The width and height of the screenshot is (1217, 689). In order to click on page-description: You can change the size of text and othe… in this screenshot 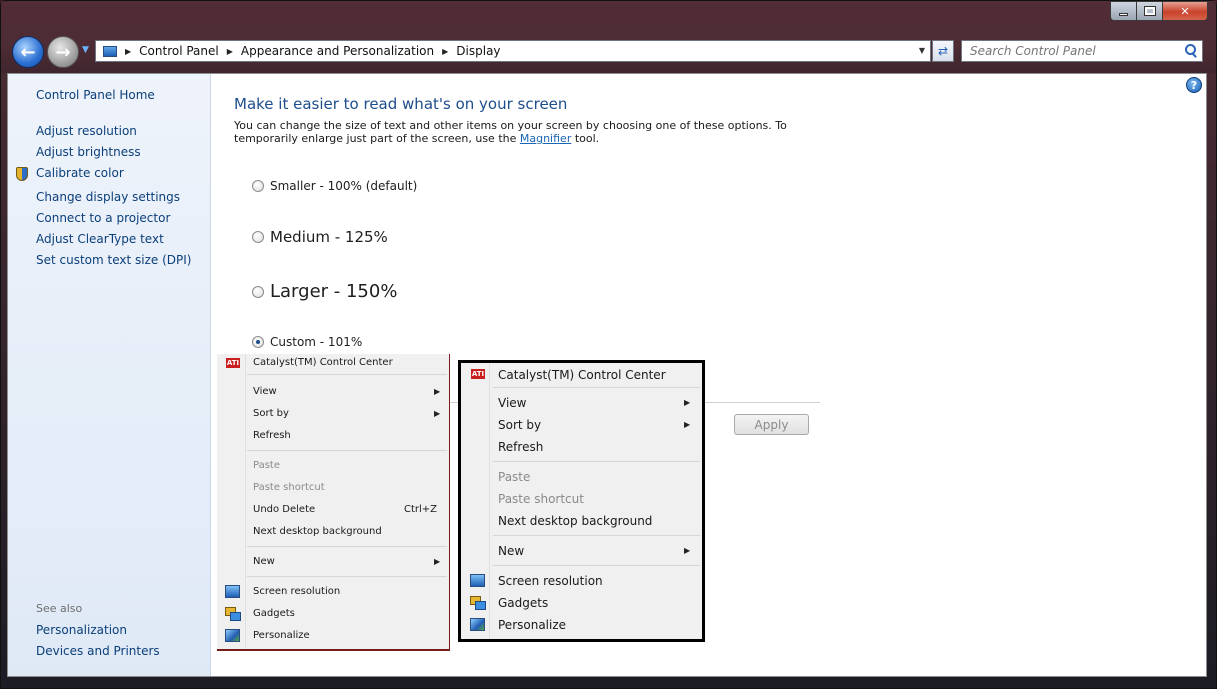, I will do `click(534, 132)`.